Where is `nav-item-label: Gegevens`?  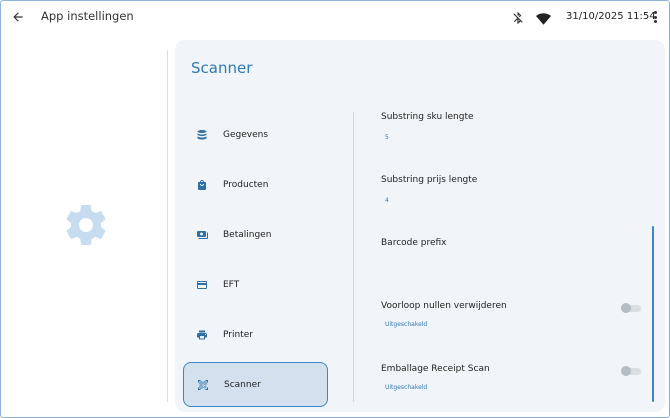
nav-item-label: Gegevens is located at coordinates (246, 134).